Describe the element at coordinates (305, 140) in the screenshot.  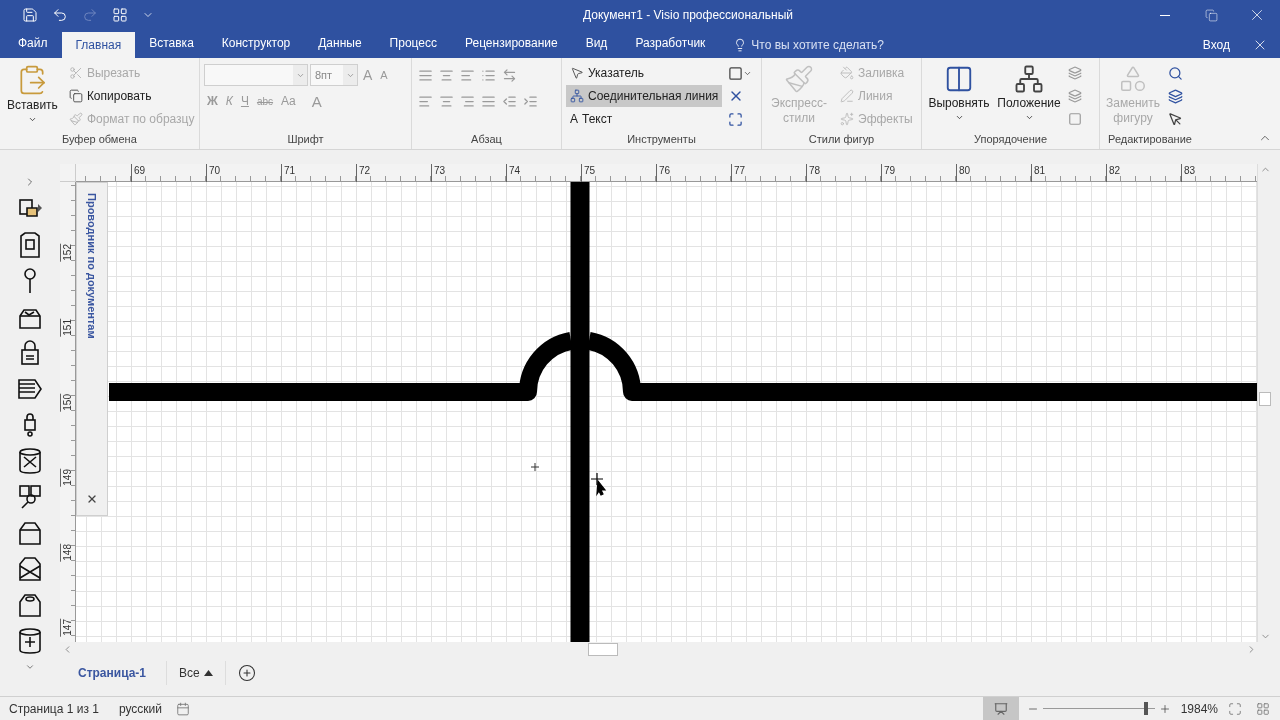
I see `group-label: Шрифт` at that location.